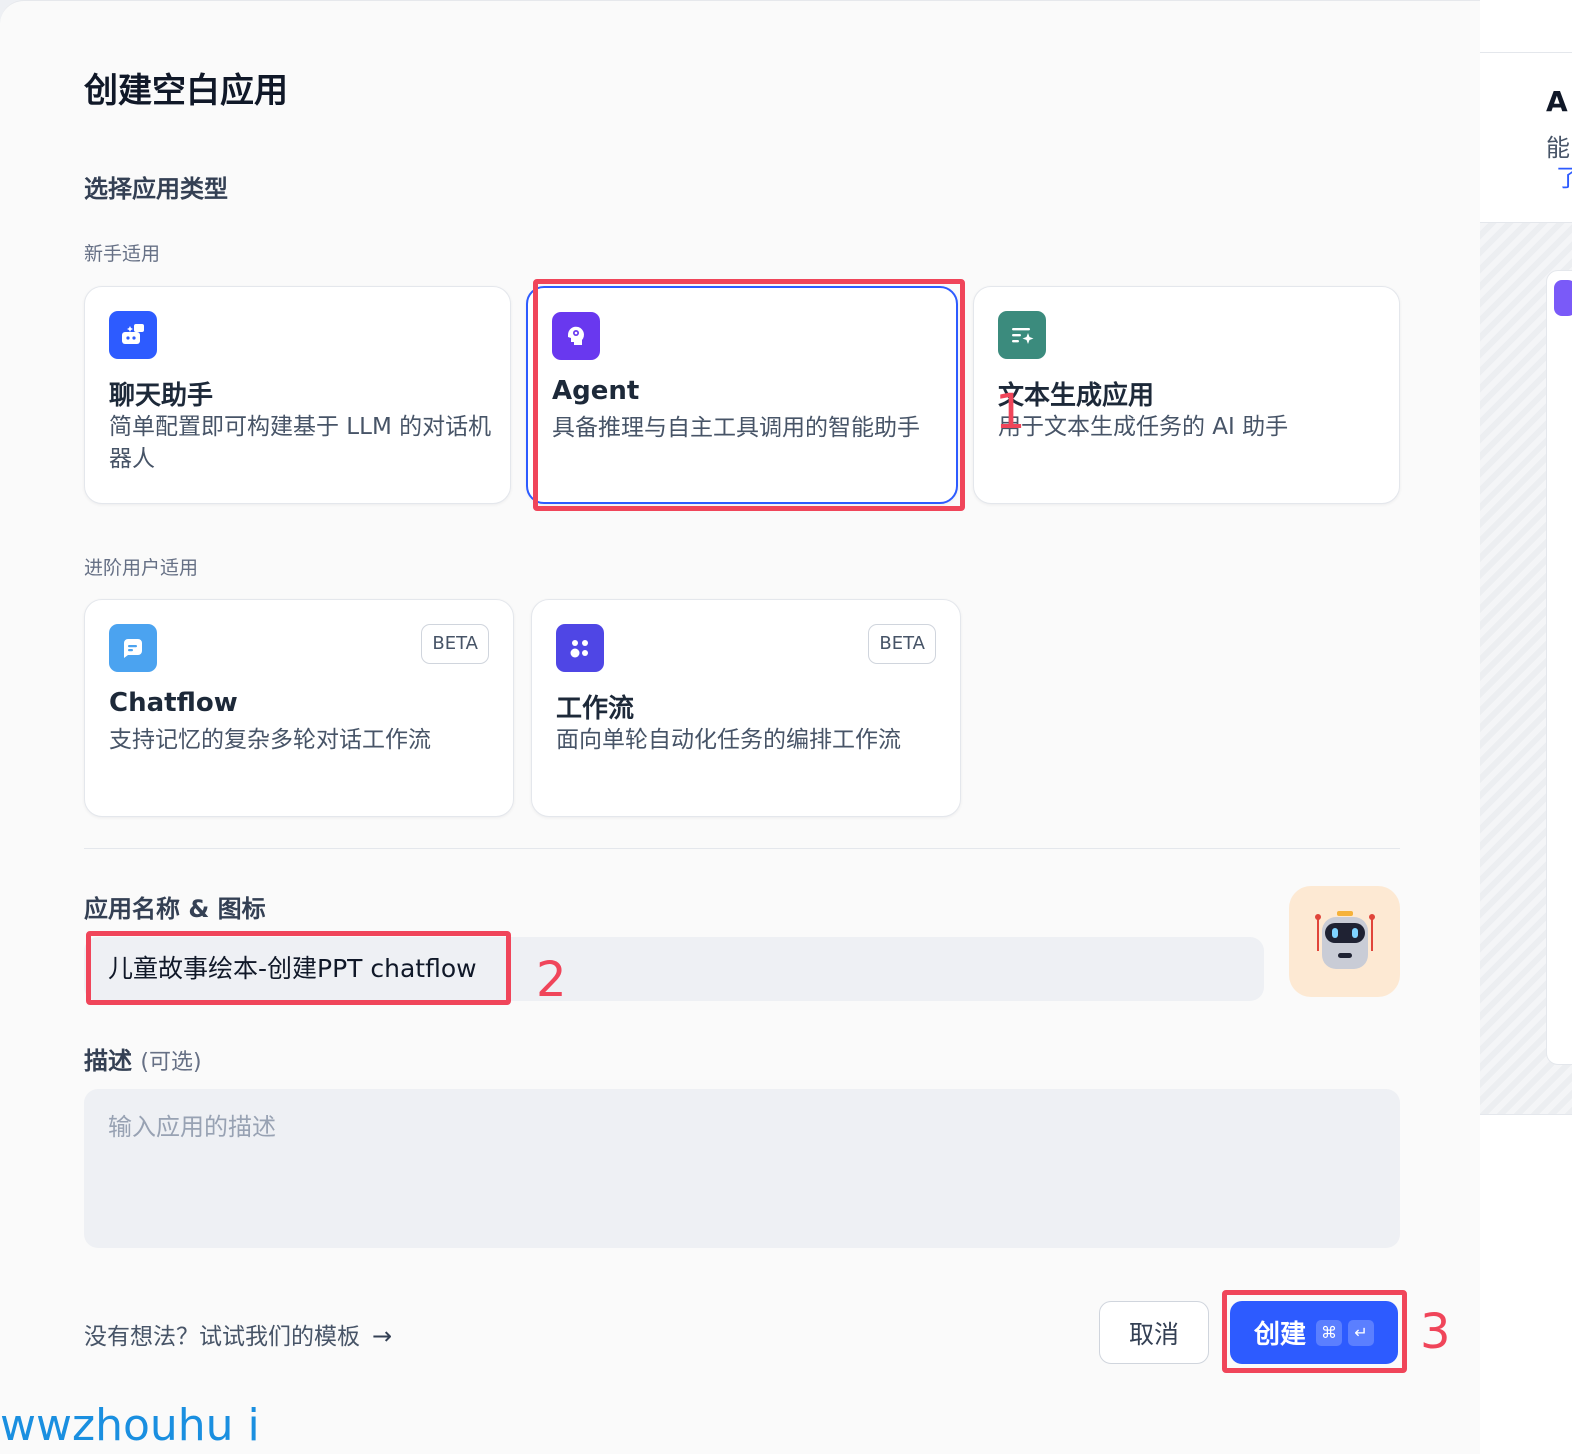 This screenshot has width=1572, height=1454. I want to click on arrow-right-icon: →, so click(382, 1336).